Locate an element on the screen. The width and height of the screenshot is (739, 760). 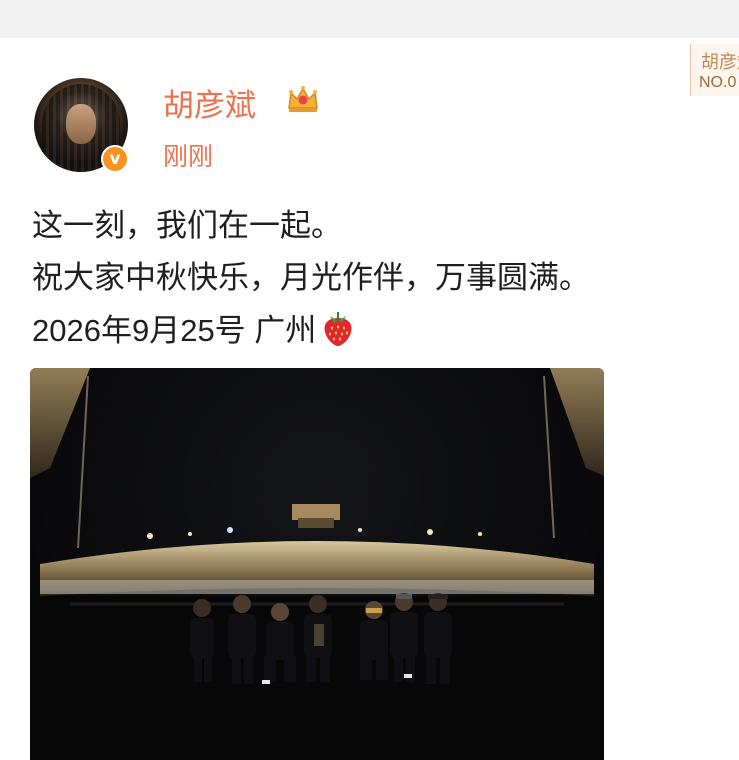
left-truss is located at coordinates (60, 423).